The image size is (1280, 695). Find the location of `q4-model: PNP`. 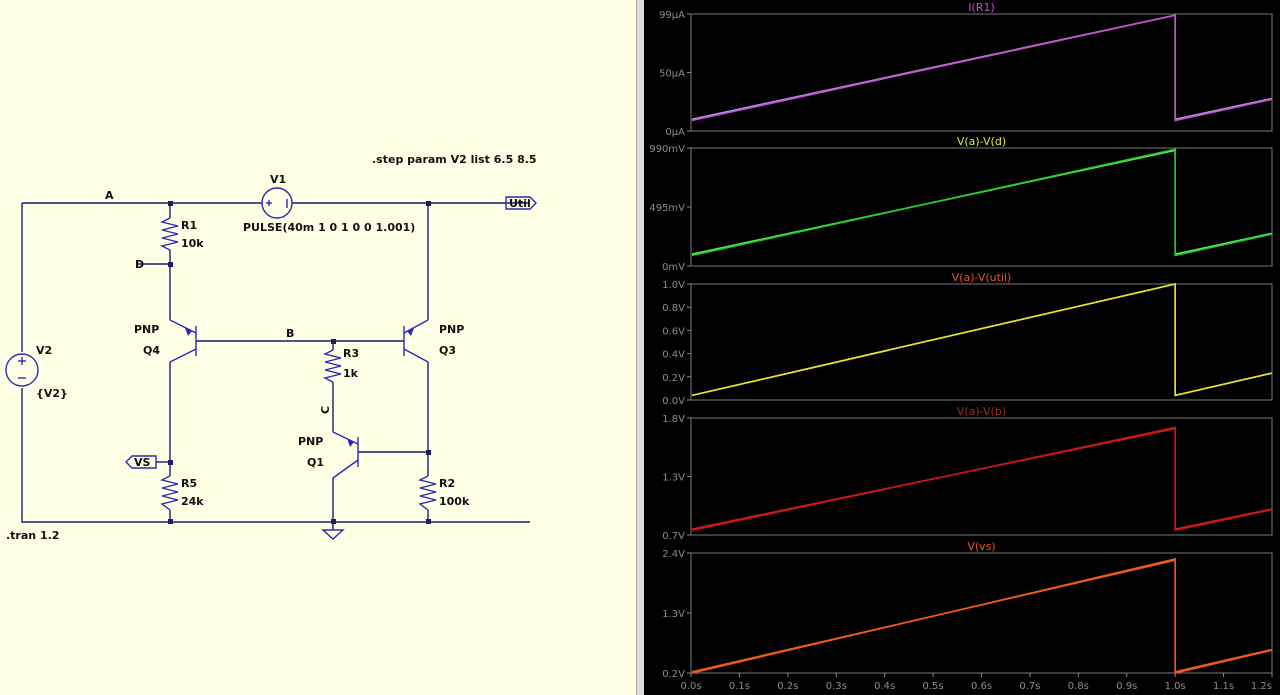

q4-model: PNP is located at coordinates (146, 329).